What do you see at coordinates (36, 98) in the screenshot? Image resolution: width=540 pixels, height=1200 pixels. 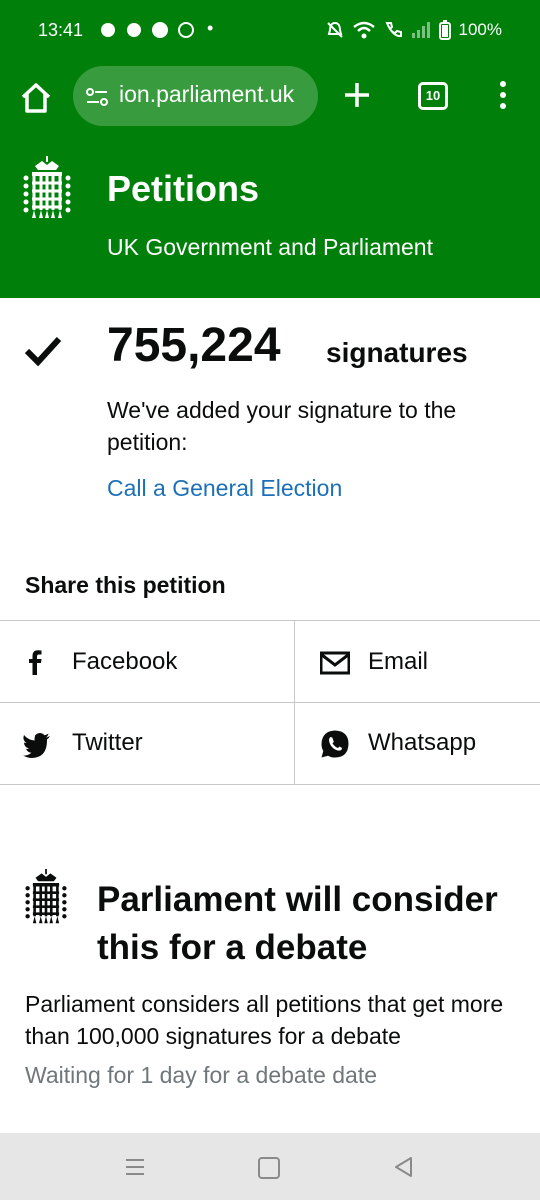 I see `home-icon` at bounding box center [36, 98].